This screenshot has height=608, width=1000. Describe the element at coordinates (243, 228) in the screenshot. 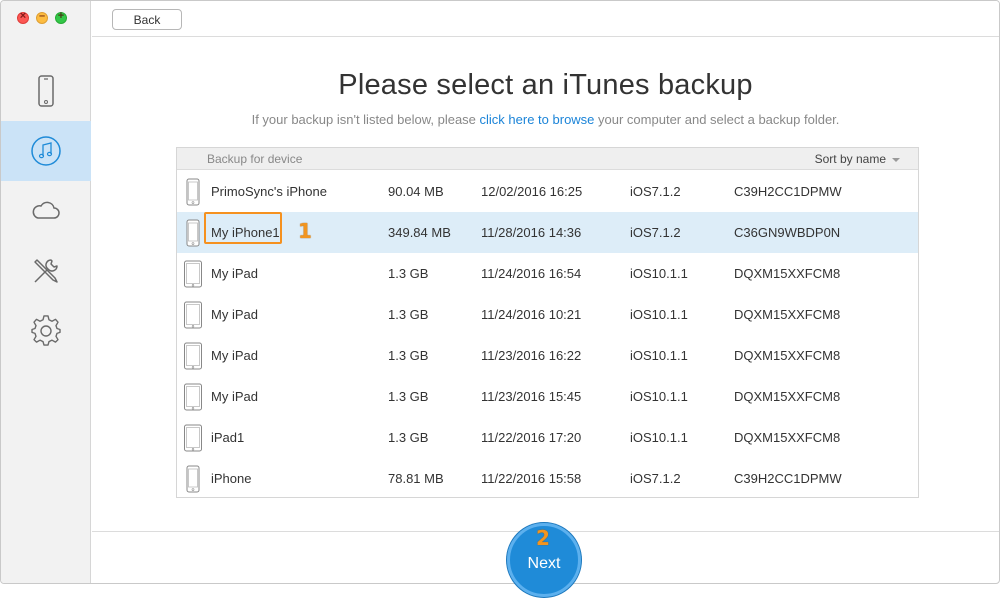

I see `annotation-highlight-box` at that location.